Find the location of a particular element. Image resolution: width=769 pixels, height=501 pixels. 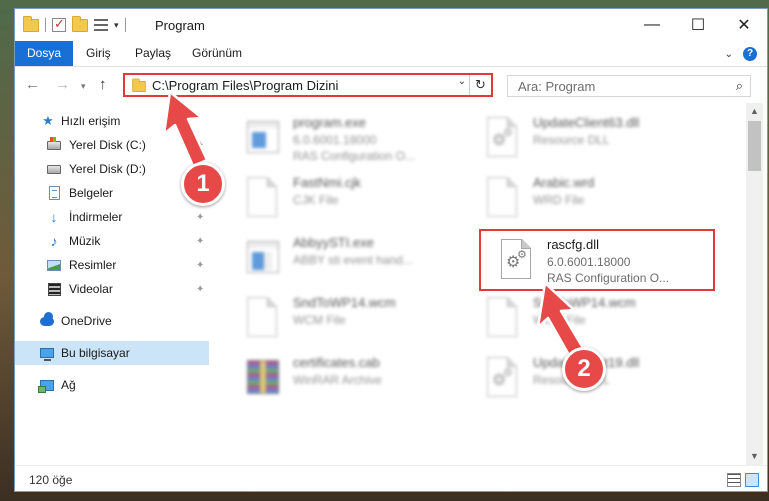

details-view-icon is located at coordinates (734, 480).